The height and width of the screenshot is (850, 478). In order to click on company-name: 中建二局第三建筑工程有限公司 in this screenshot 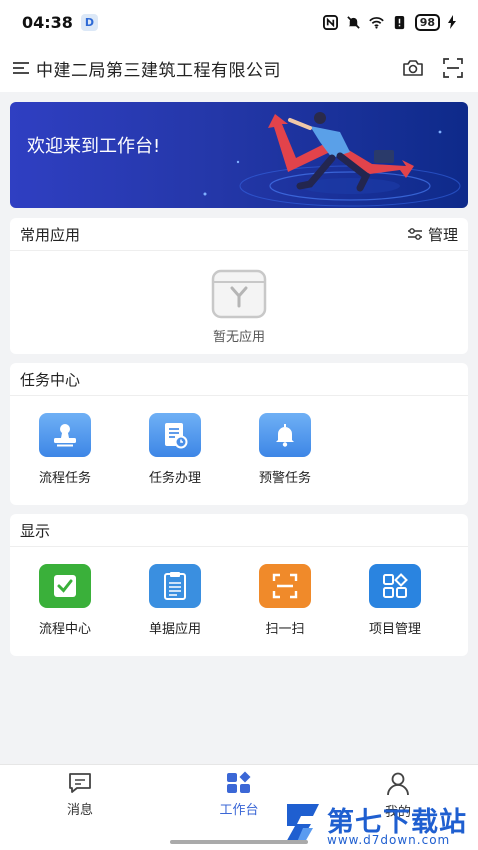, I will do `click(158, 68)`.